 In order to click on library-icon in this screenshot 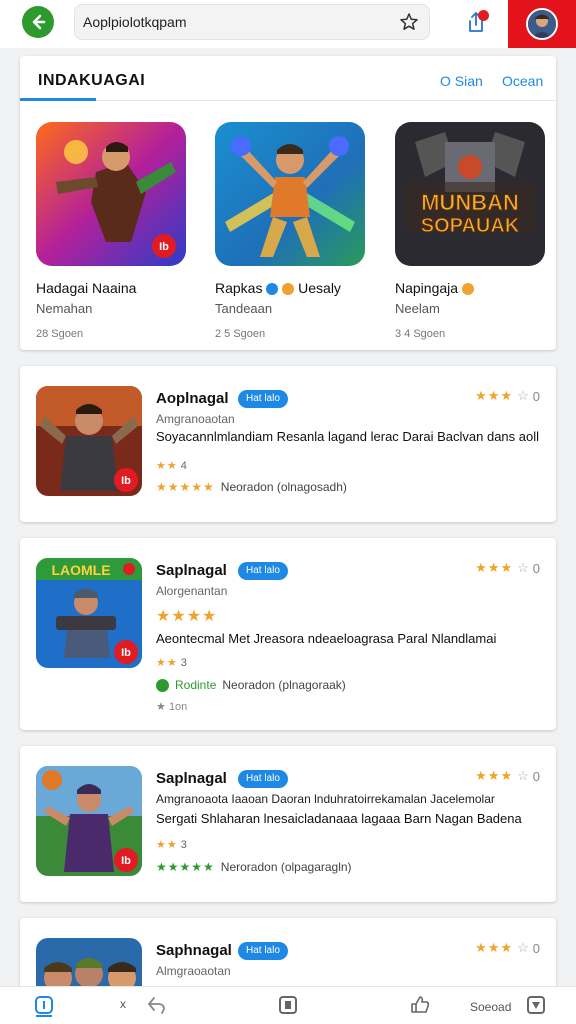, I will do `click(288, 1005)`.